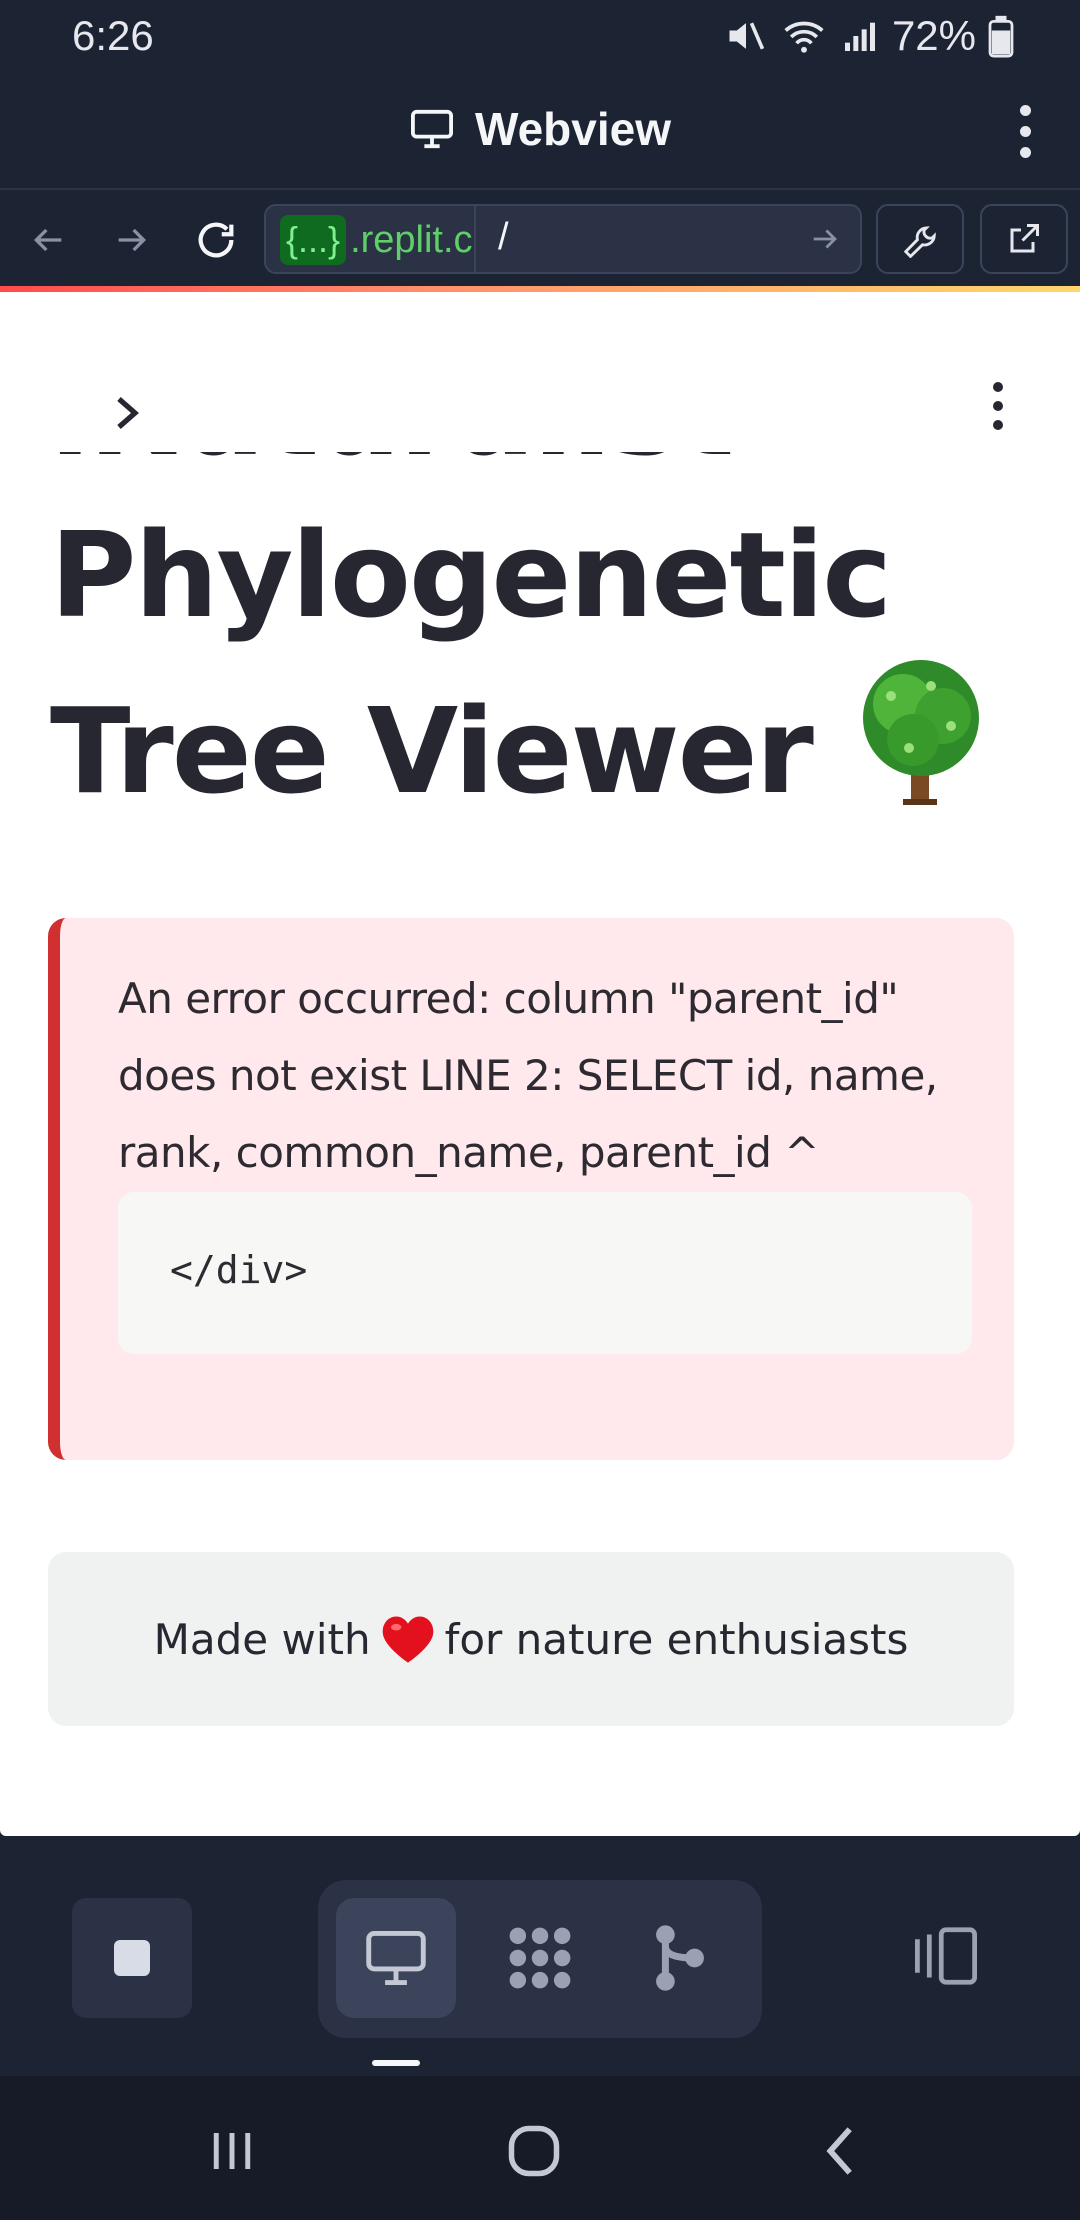 The width and height of the screenshot is (1080, 2220). I want to click on heart-emoji-icon, so click(407, 1639).